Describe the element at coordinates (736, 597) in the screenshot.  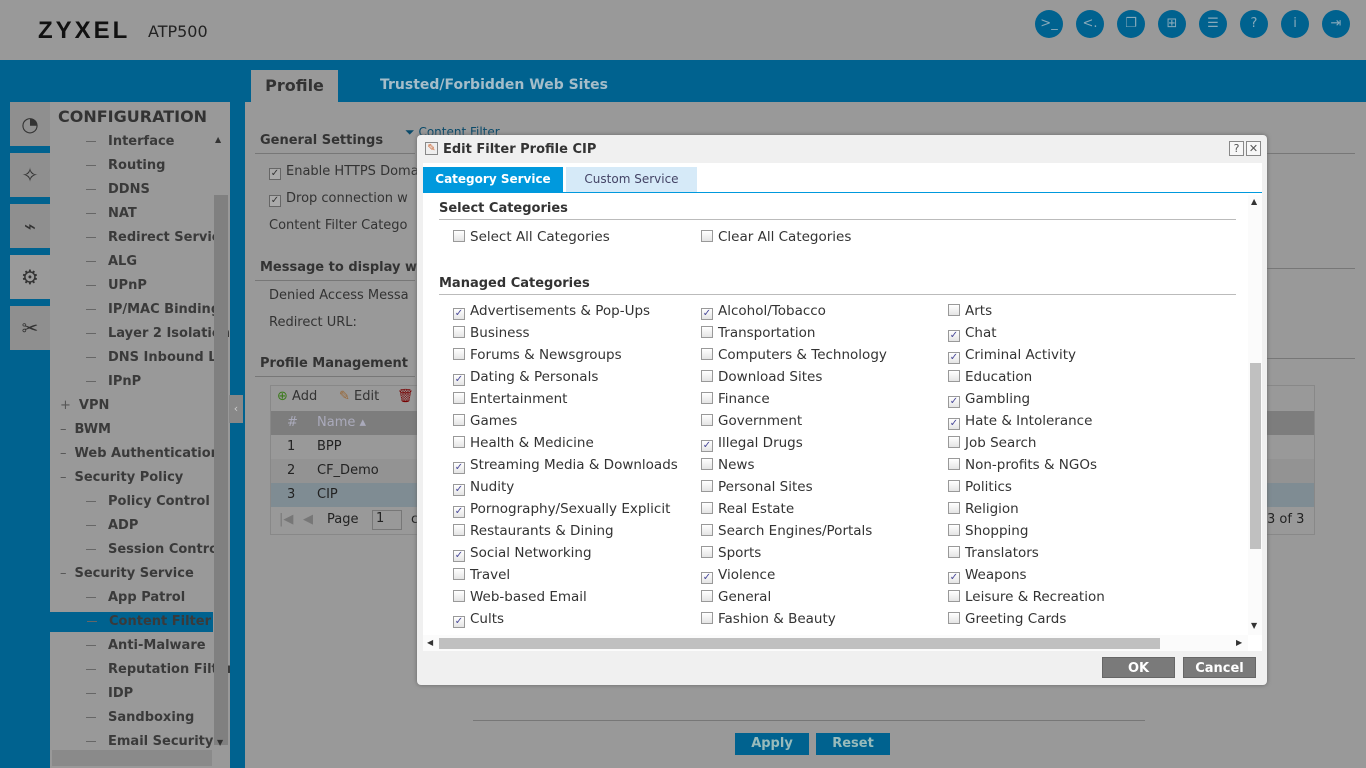
I see `category-general: General` at that location.